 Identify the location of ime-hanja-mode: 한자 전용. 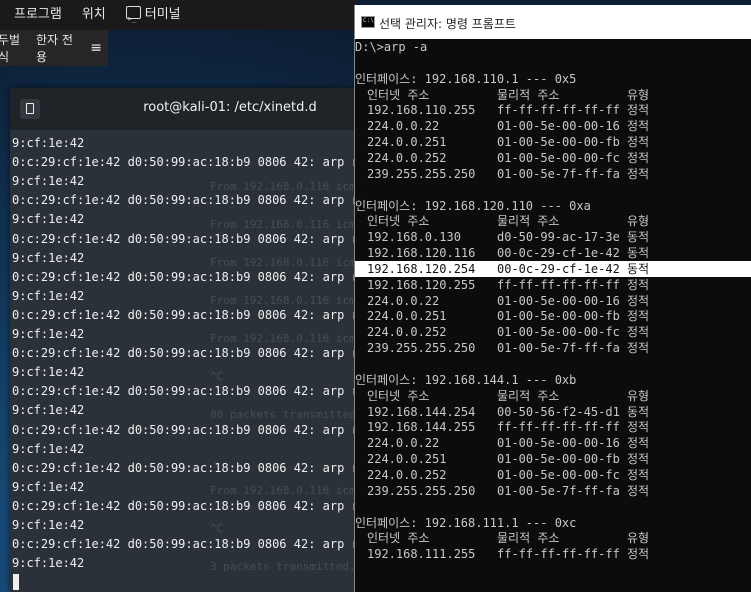
(59, 48).